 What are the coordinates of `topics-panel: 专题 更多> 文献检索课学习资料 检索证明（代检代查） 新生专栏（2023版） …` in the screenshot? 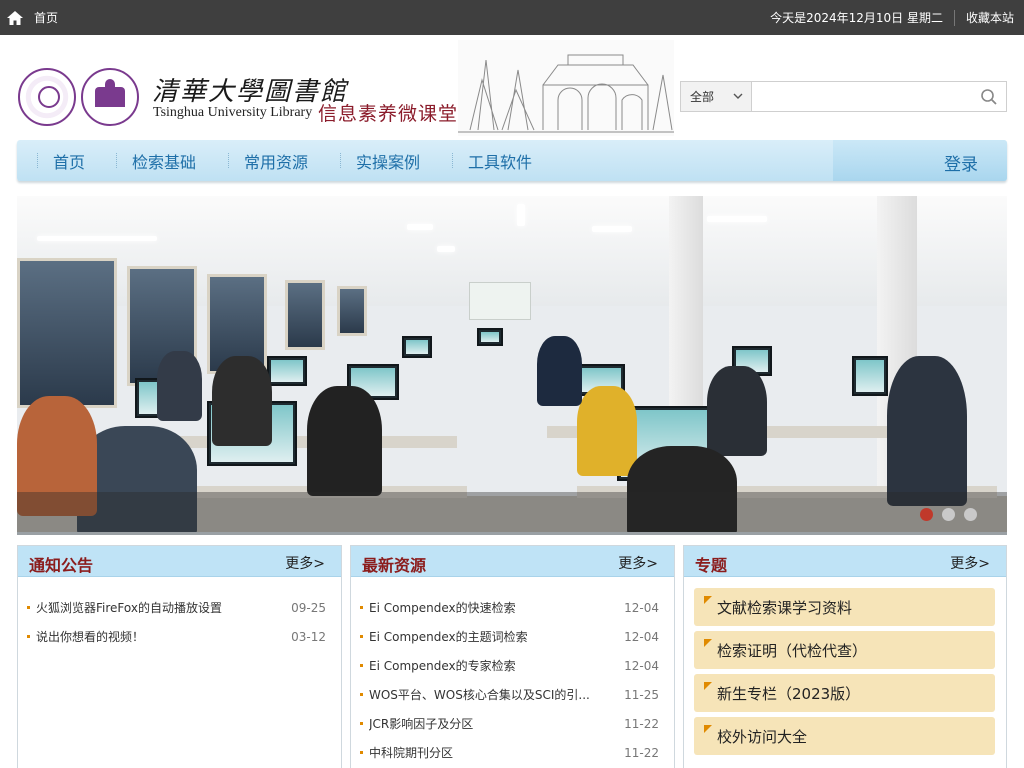 It's located at (845, 656).